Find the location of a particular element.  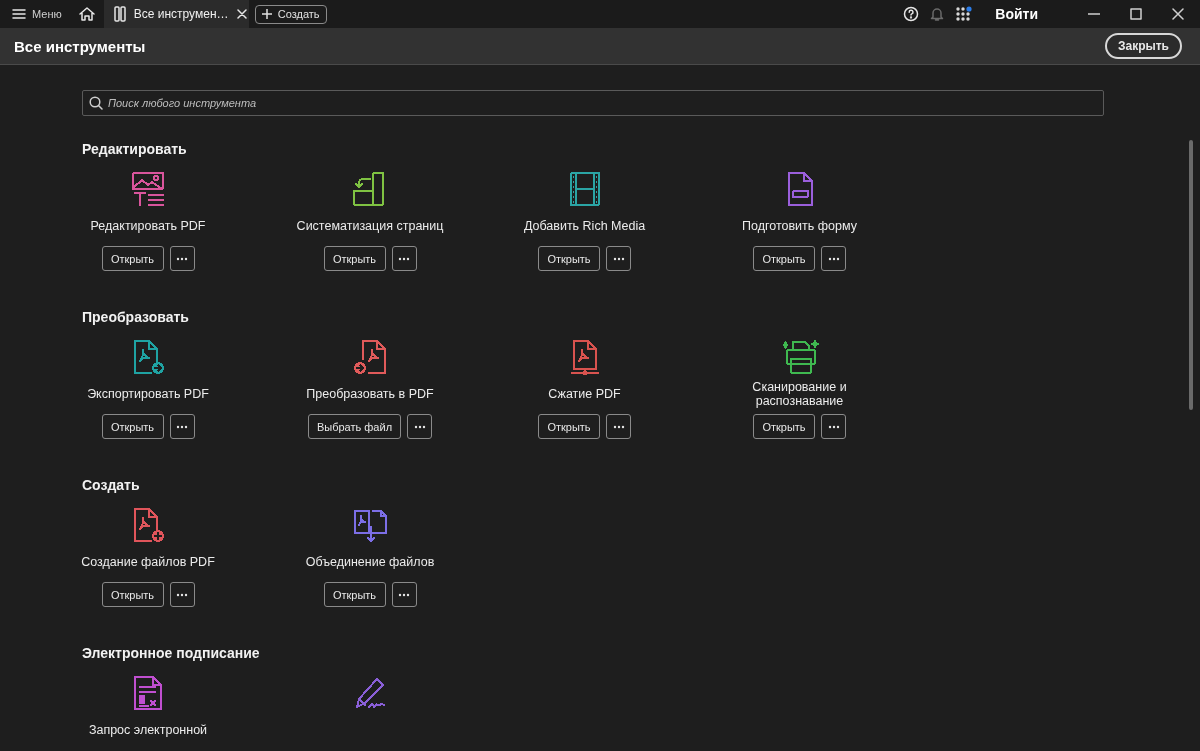

tool-name: Экспортировать PDF is located at coordinates (148, 394).